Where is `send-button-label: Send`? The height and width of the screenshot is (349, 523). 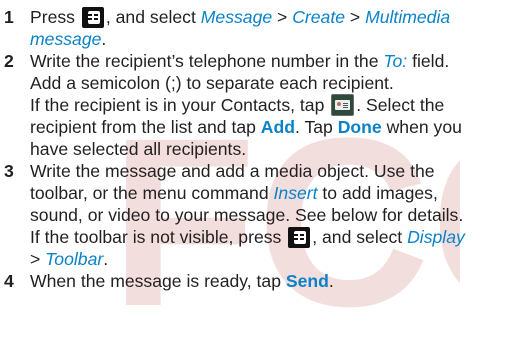
send-button-label: Send is located at coordinates (307, 281).